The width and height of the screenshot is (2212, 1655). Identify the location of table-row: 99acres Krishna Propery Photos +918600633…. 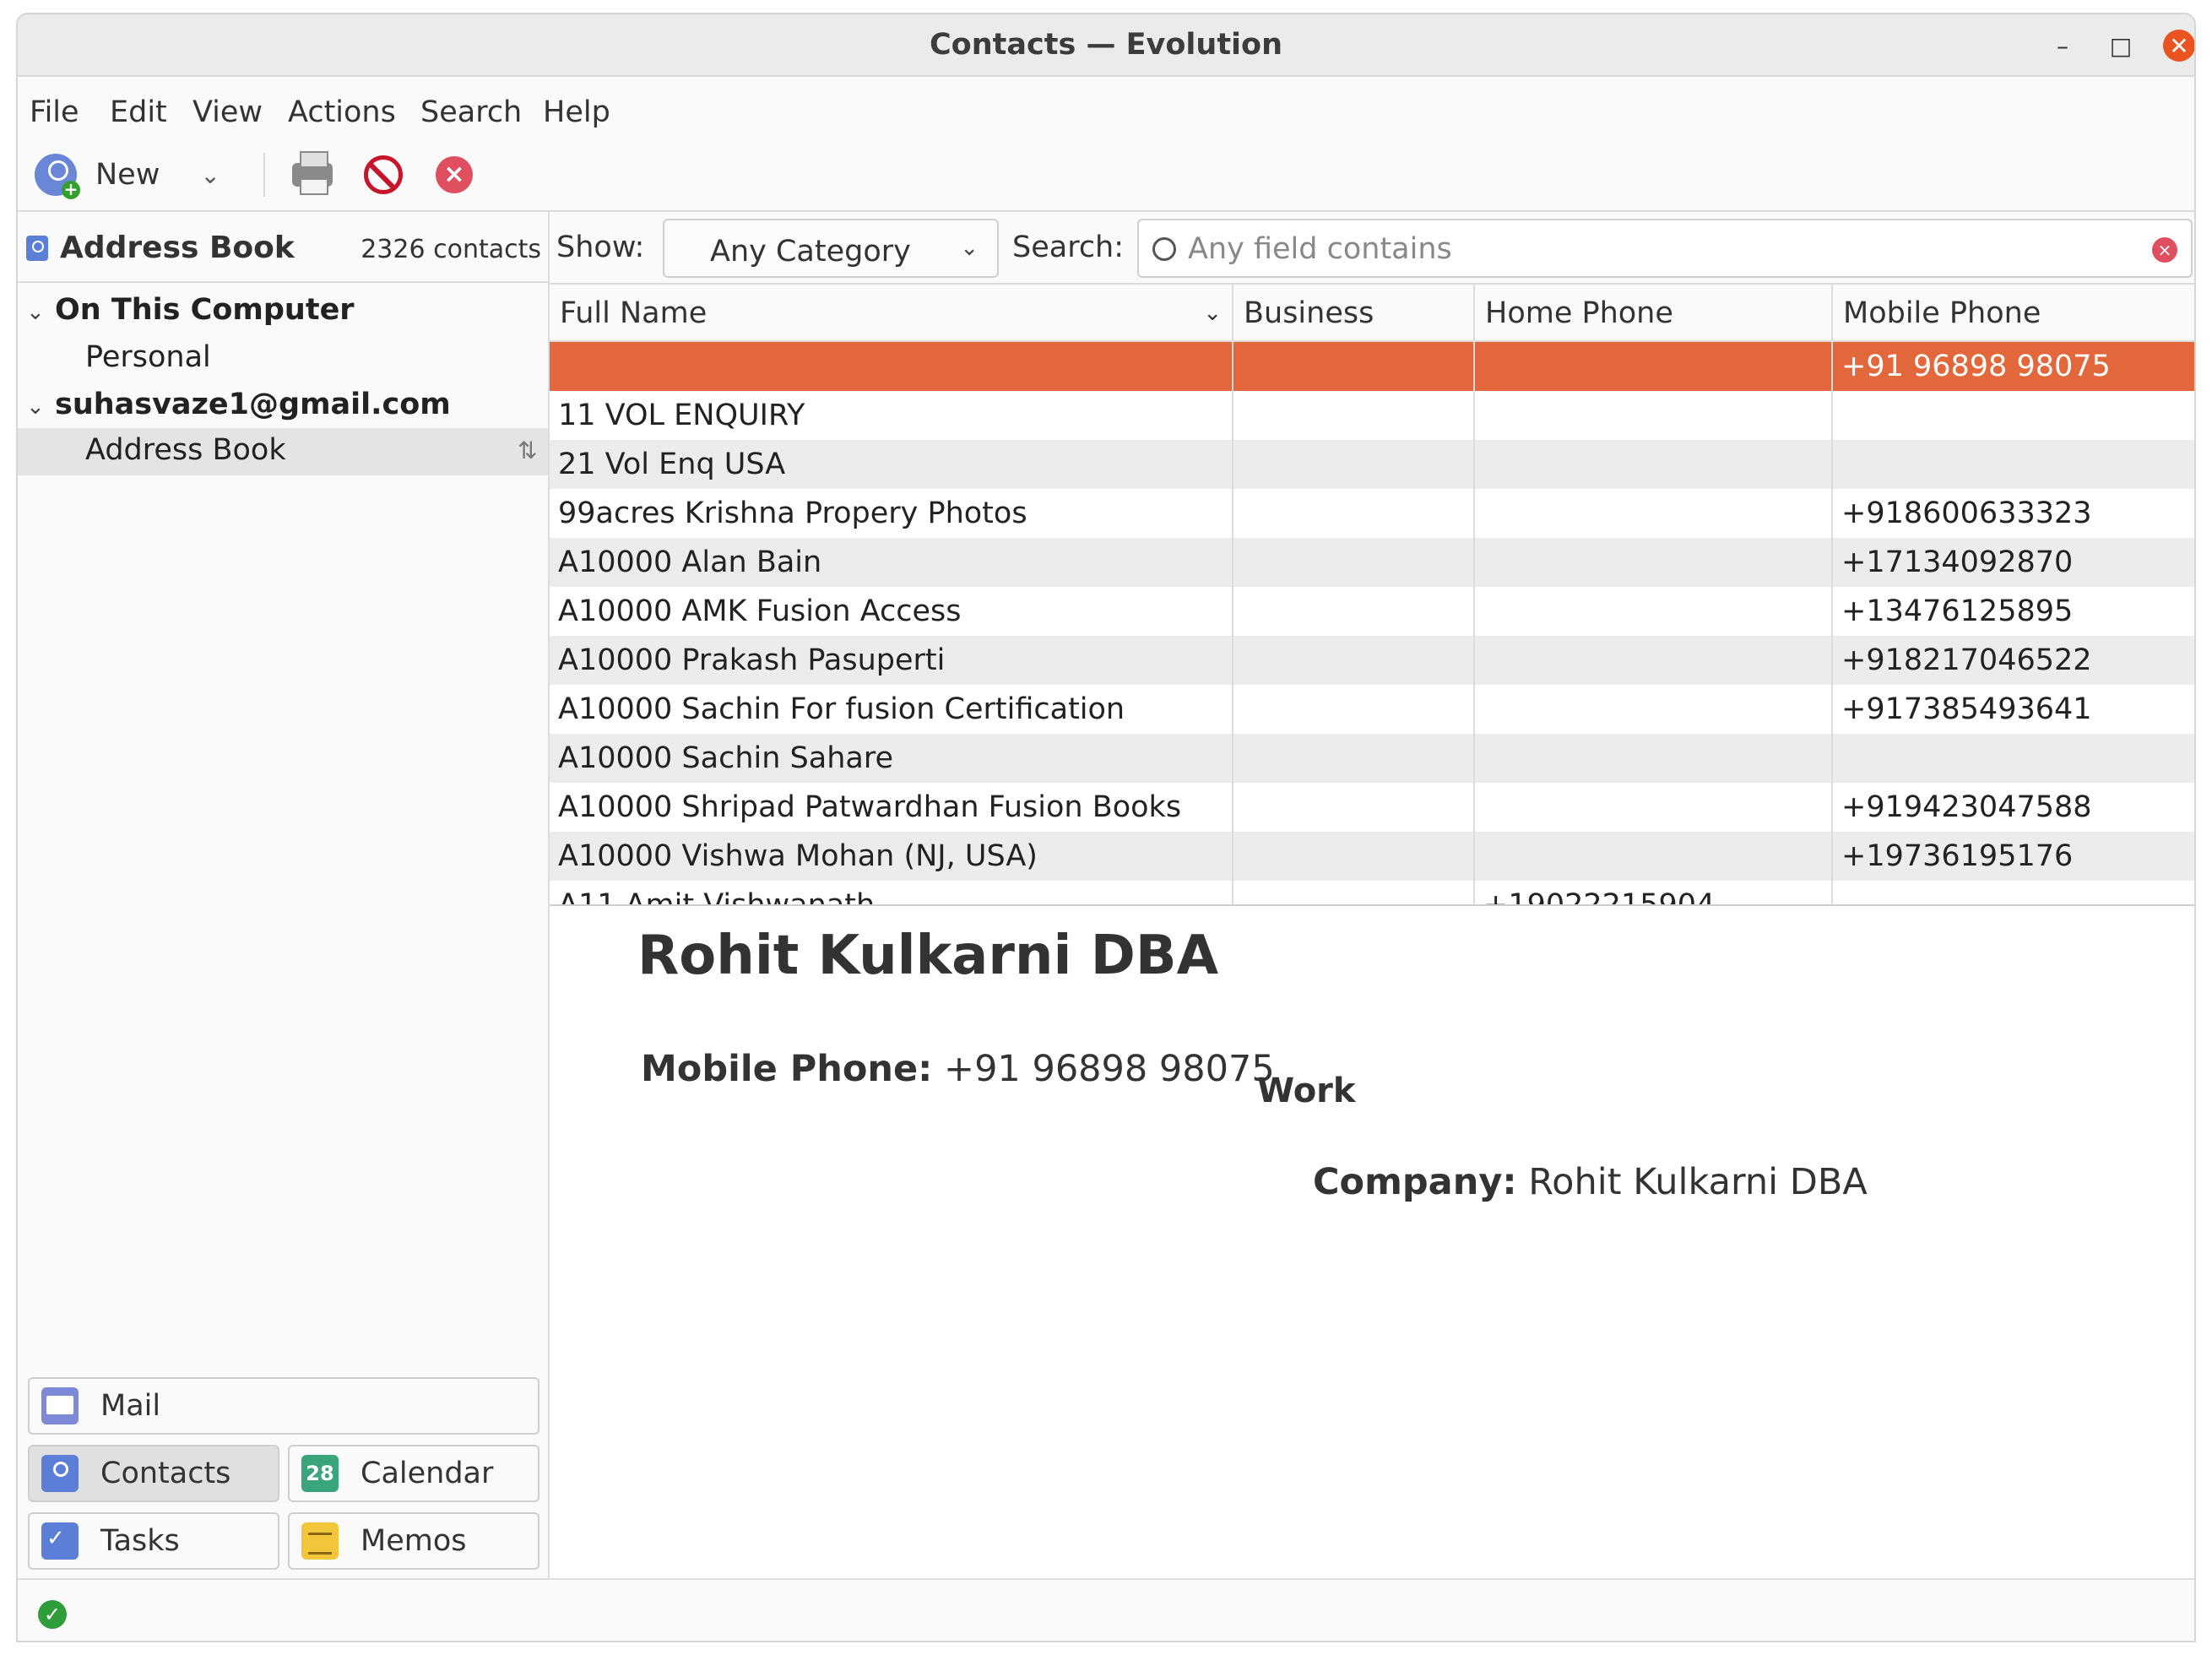
(1372, 513).